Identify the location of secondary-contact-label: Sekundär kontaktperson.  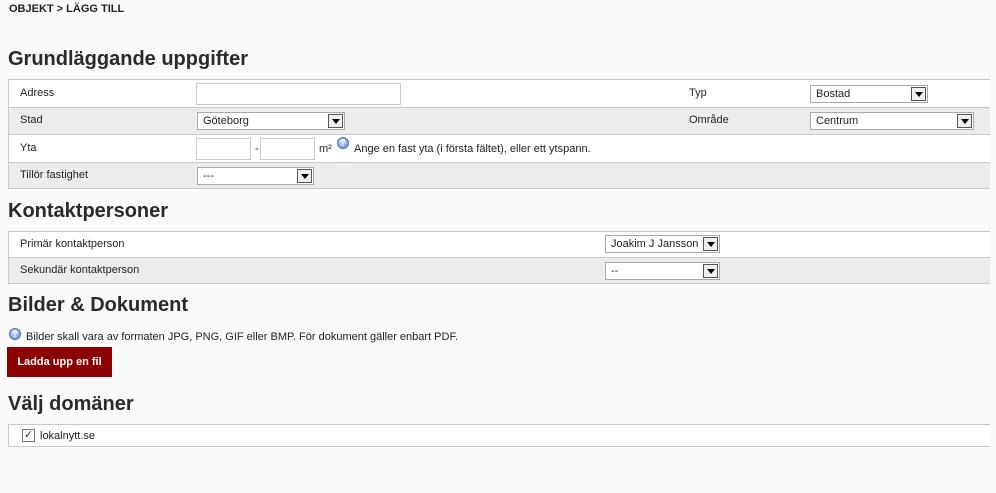
(80, 270).